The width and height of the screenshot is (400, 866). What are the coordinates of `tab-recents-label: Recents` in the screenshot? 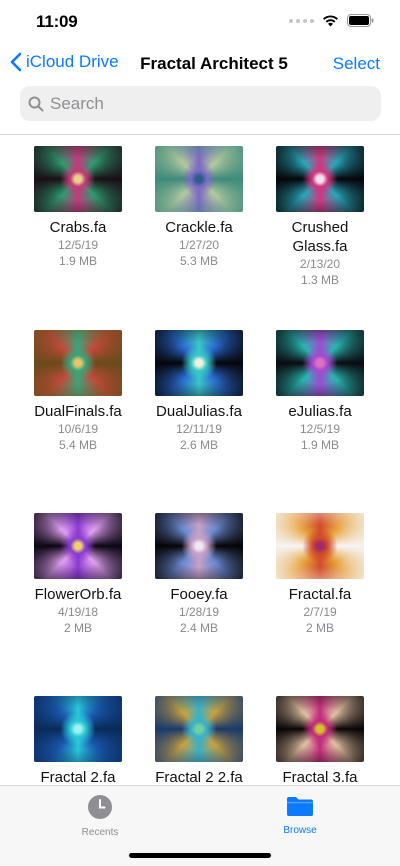 It's located at (100, 832).